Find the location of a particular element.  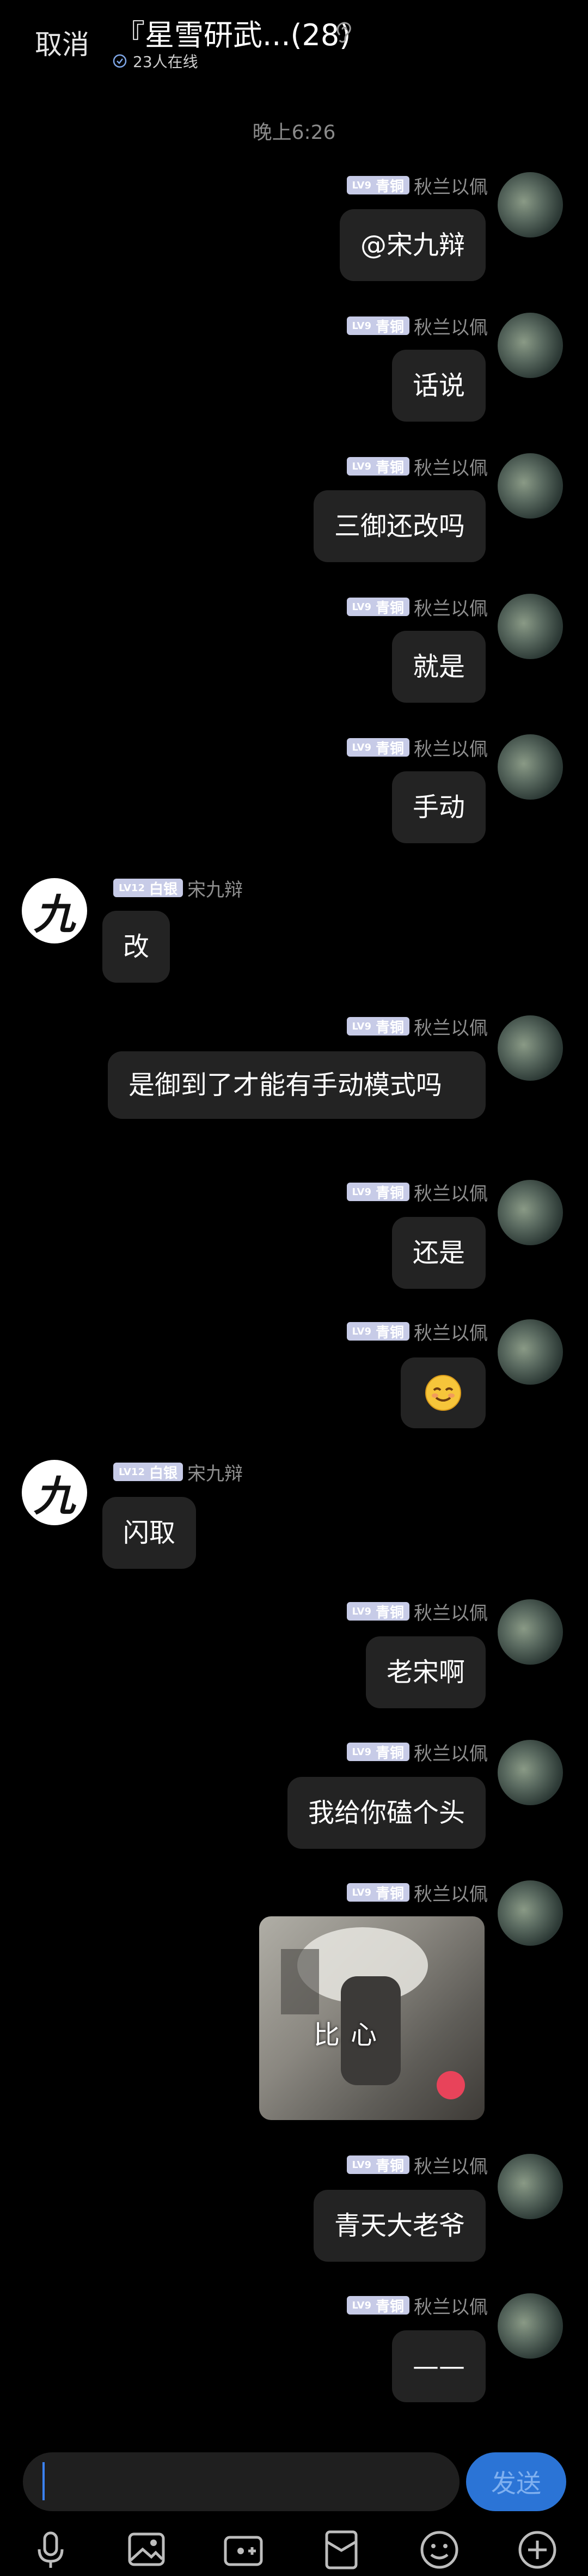

camera-icon is located at coordinates (243, 2549).